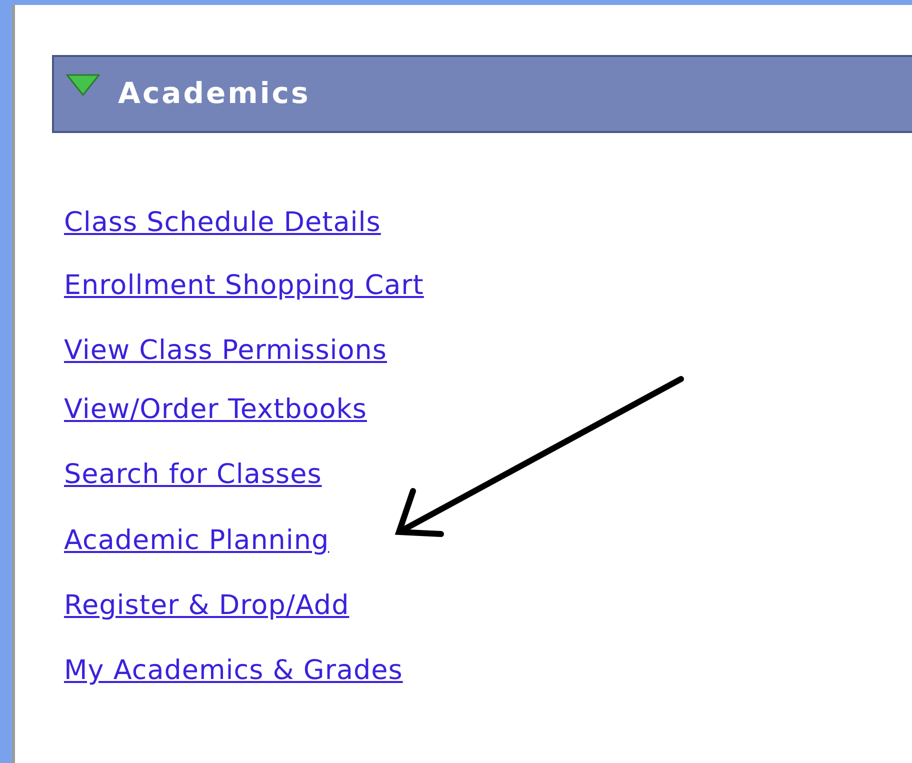 This screenshot has height=763, width=912. Describe the element at coordinates (215, 410) in the screenshot. I see `menu-link: View/Order Textbooks` at that location.